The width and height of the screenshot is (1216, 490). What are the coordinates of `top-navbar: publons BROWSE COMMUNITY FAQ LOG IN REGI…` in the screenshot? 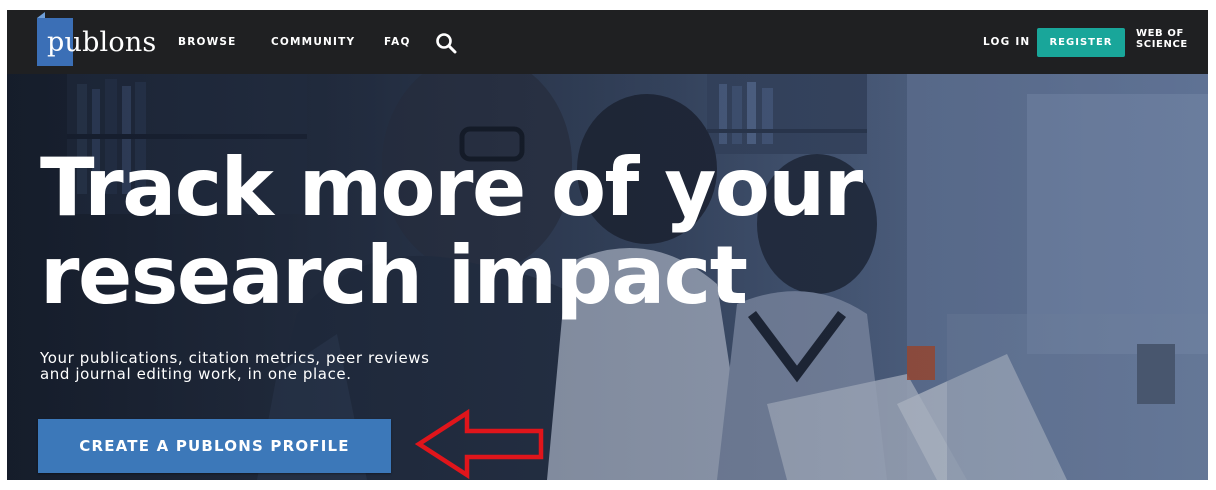 It's located at (607, 42).